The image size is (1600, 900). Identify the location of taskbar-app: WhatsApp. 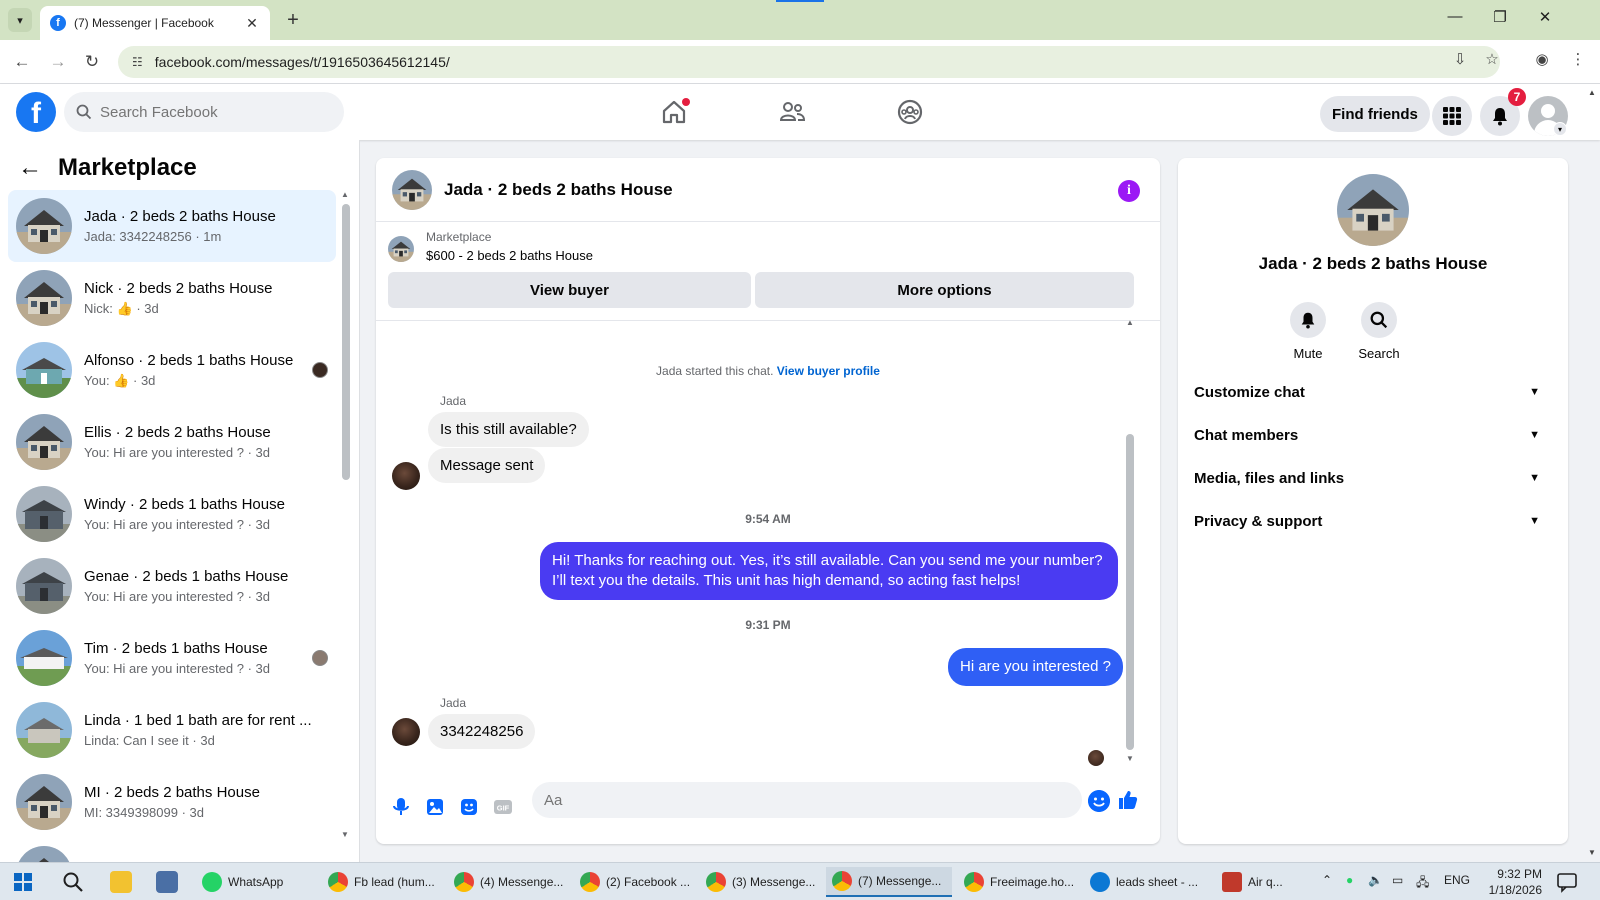
(255, 882).